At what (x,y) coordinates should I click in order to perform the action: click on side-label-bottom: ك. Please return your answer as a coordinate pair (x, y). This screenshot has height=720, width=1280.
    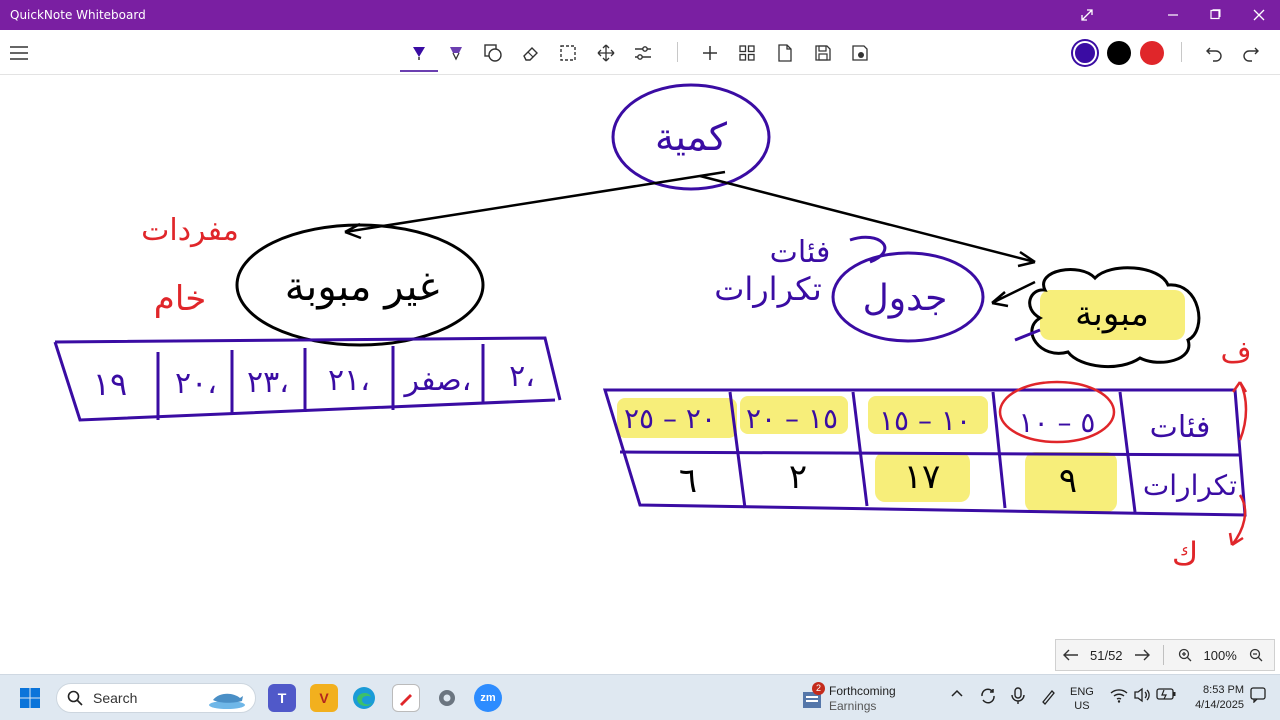
    Looking at the image, I should click on (1185, 554).